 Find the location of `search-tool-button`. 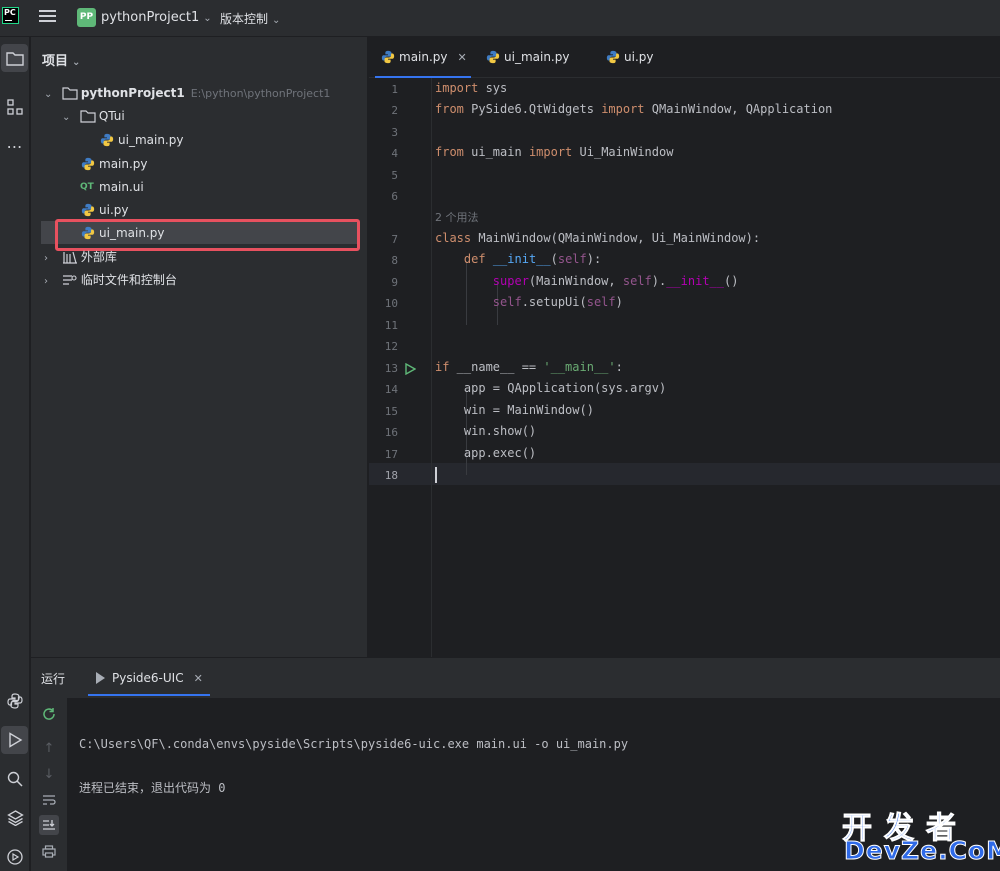

search-tool-button is located at coordinates (15, 779).